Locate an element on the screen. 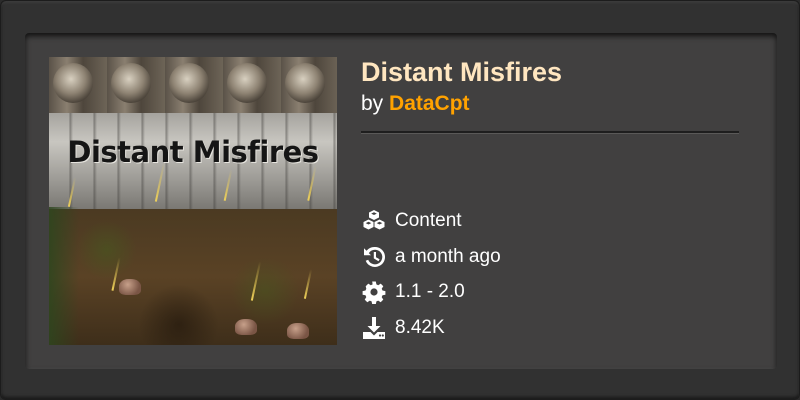 This screenshot has width=800, height=400. downloads-label: 8.42K is located at coordinates (420, 327).